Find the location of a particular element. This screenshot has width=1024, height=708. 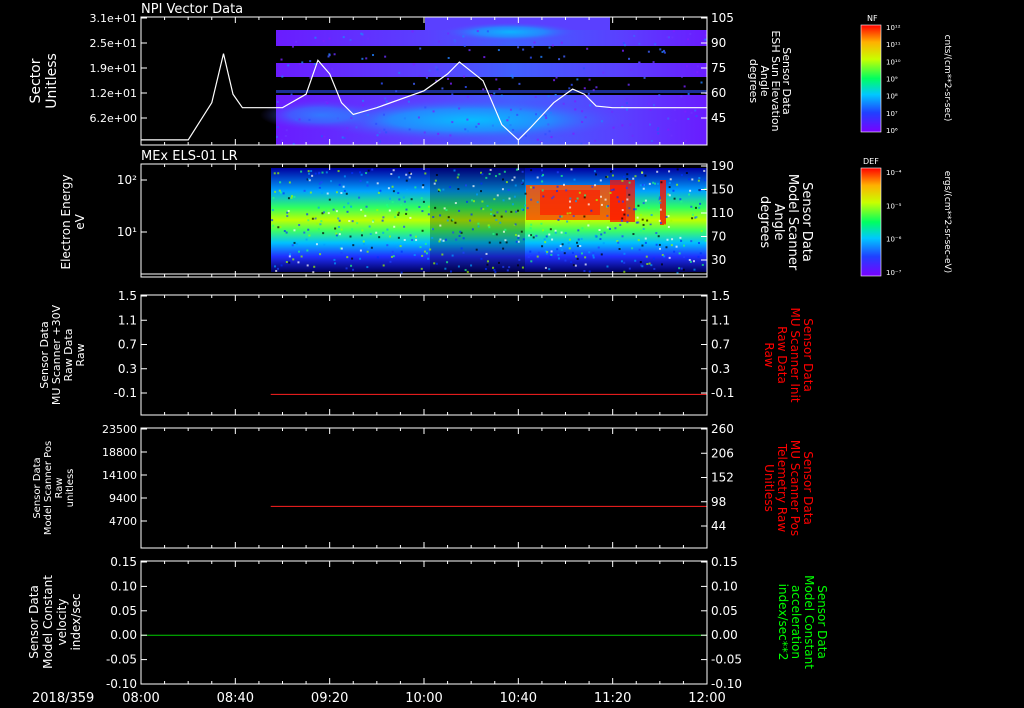

els-ylabel-right-2: Model Scanner is located at coordinates (792, 222).